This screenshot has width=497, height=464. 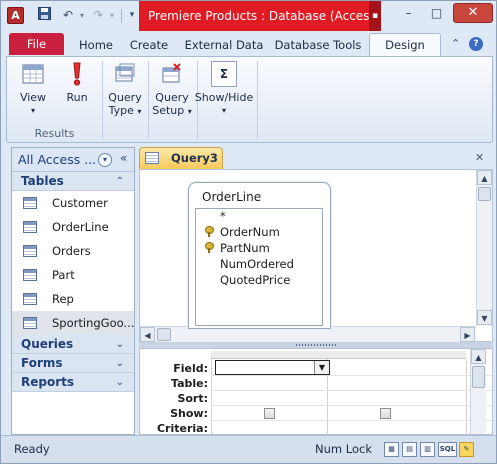 I want to click on chevron-down-icon: ▼, so click(x=321, y=367).